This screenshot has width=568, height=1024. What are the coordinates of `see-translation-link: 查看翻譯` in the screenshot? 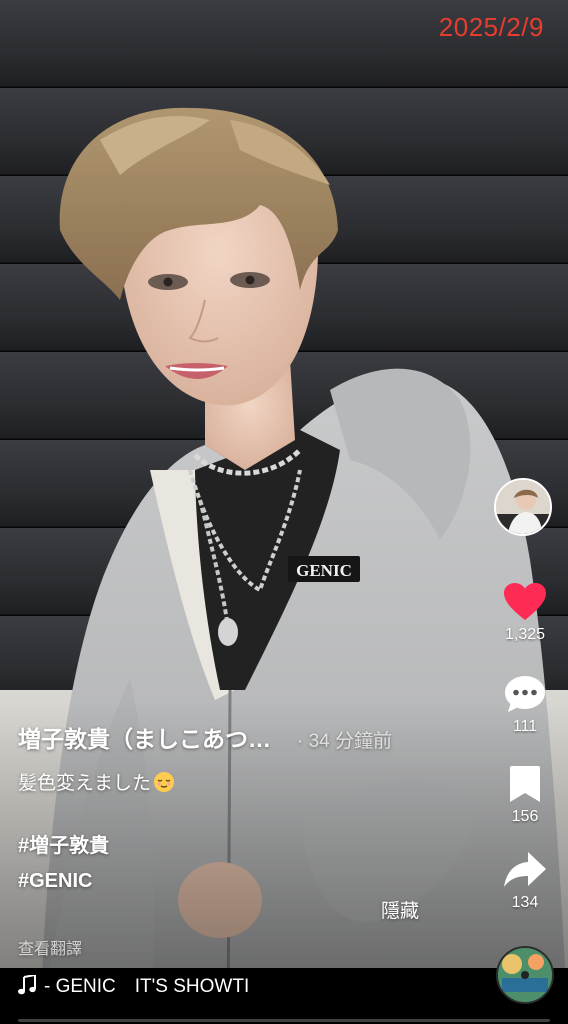 It's located at (253, 947).